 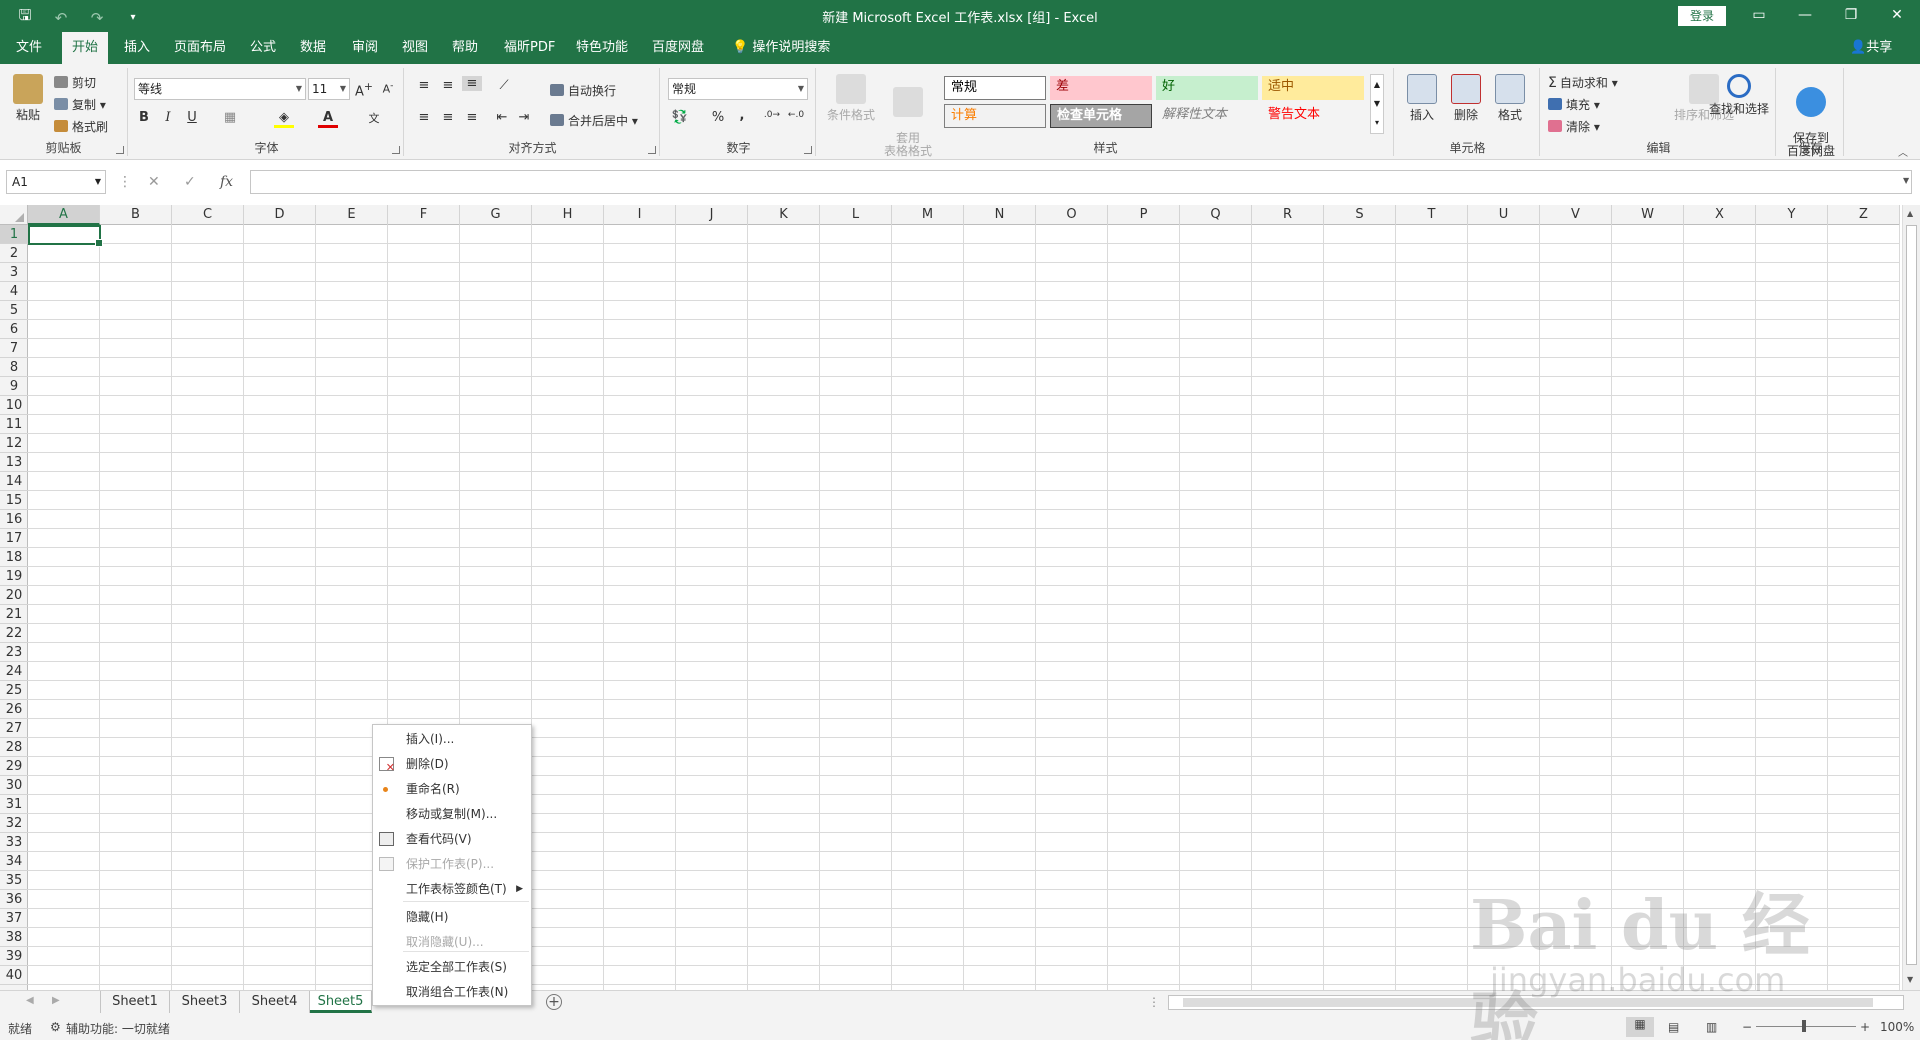 I want to click on column-header: A, so click(x=64, y=215).